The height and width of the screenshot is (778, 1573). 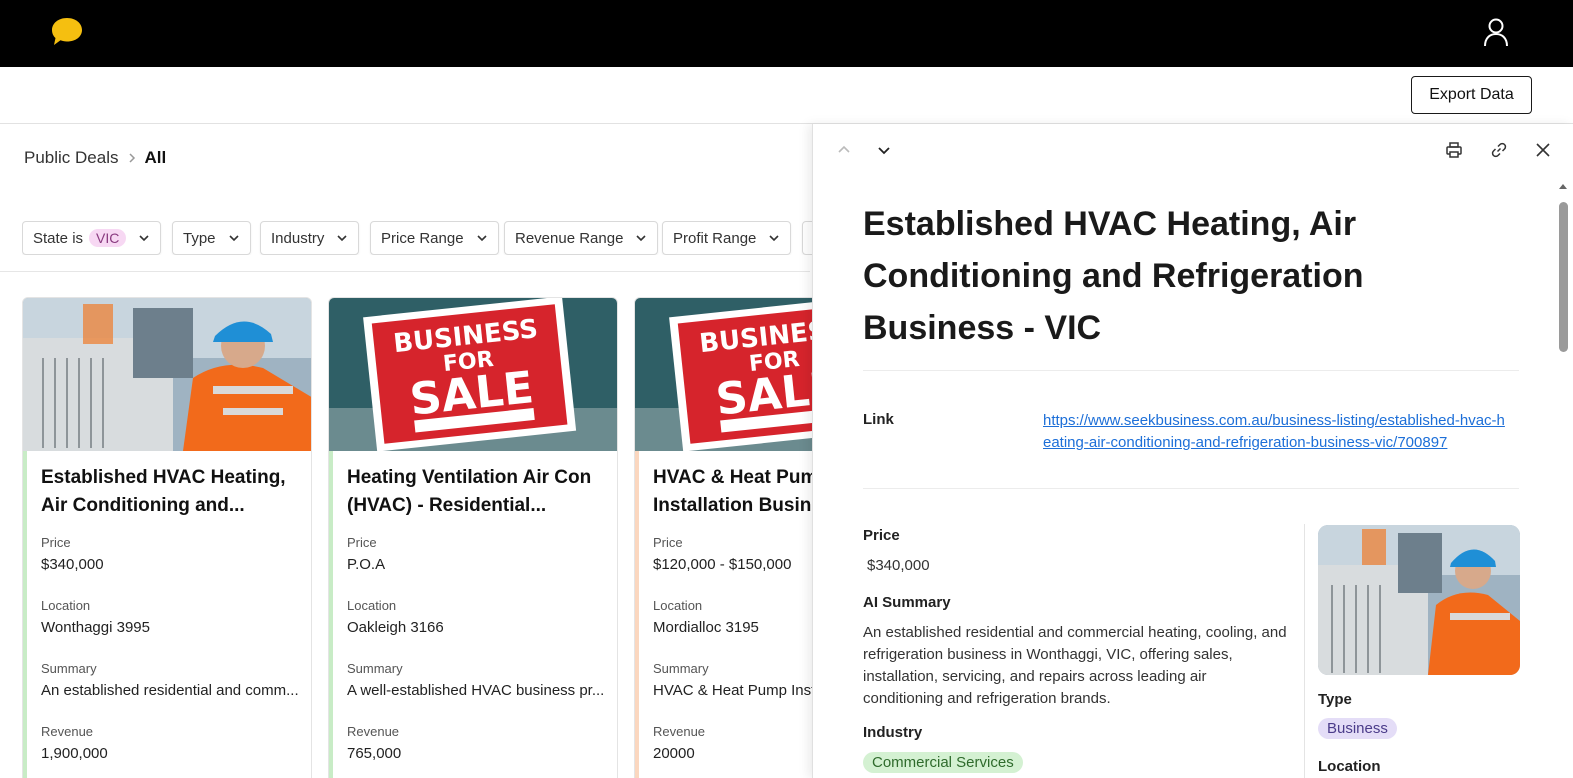 I want to click on location-label: Location, so click(x=1349, y=766).